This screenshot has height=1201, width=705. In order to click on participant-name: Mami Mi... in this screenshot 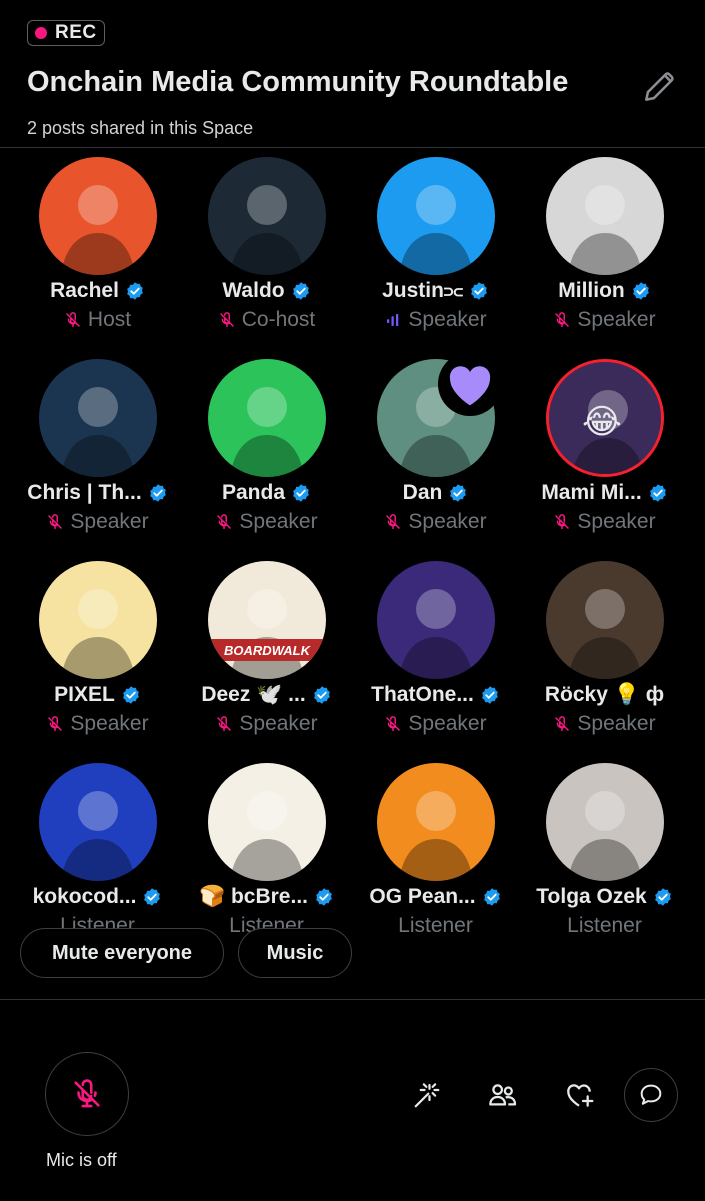, I will do `click(604, 493)`.